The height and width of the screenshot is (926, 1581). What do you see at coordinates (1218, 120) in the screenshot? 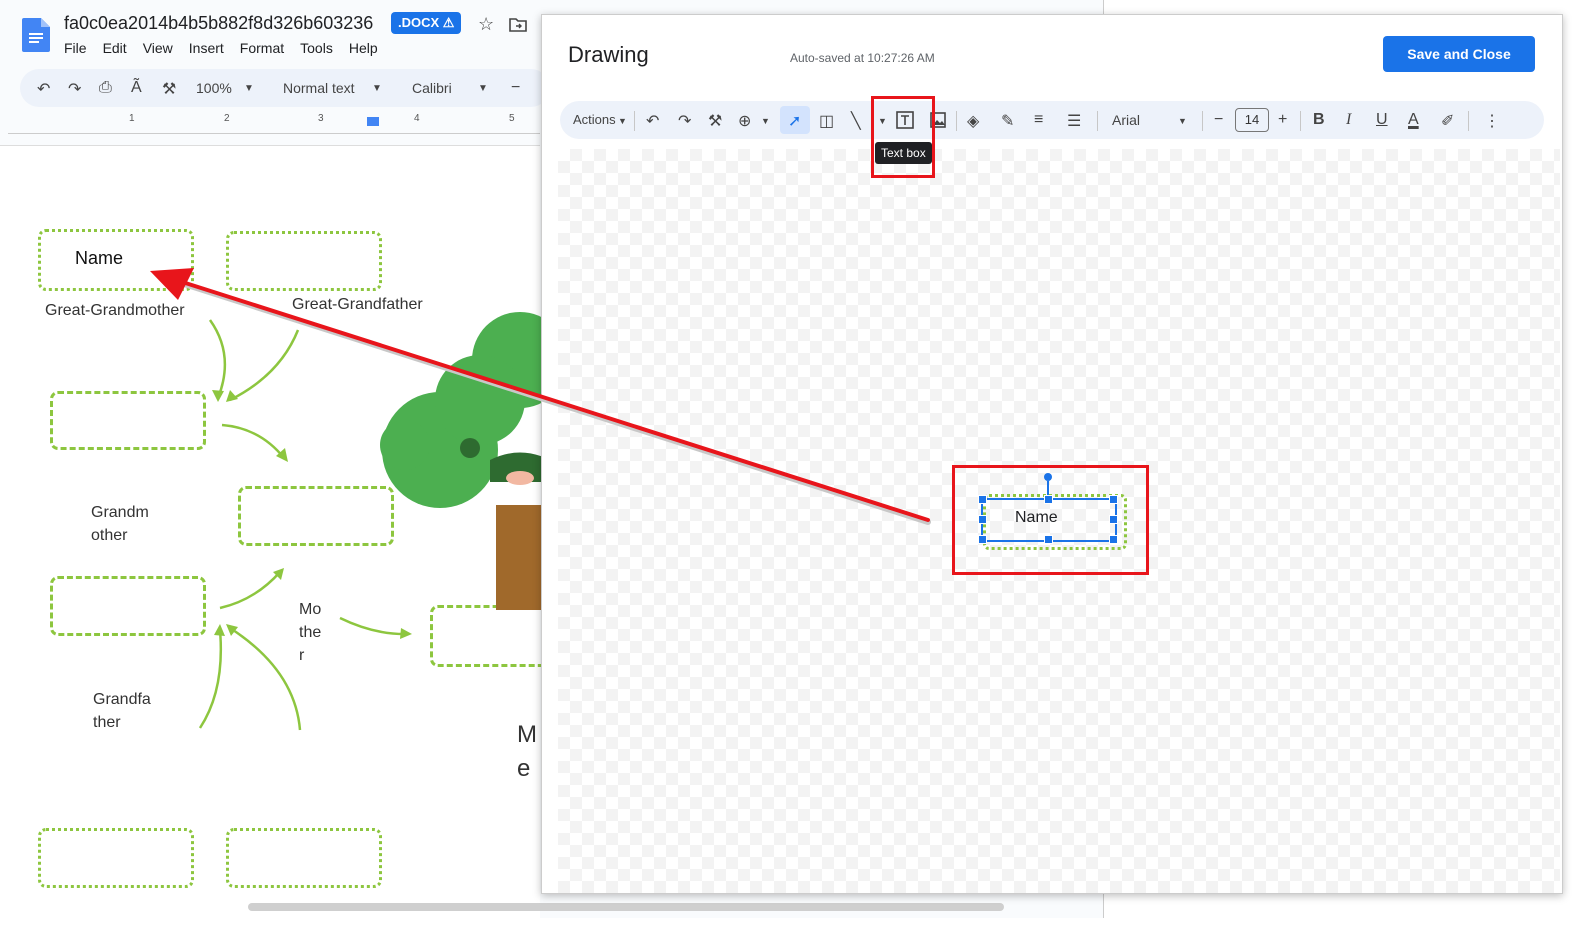
I see `decrease-font-size-icon: −` at bounding box center [1218, 120].